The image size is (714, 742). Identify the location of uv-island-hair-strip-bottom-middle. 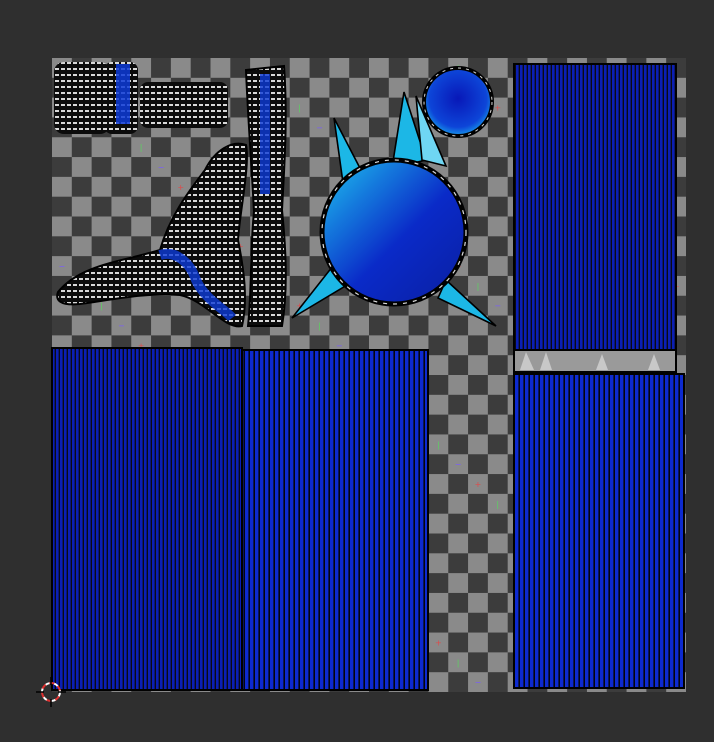
(335, 520).